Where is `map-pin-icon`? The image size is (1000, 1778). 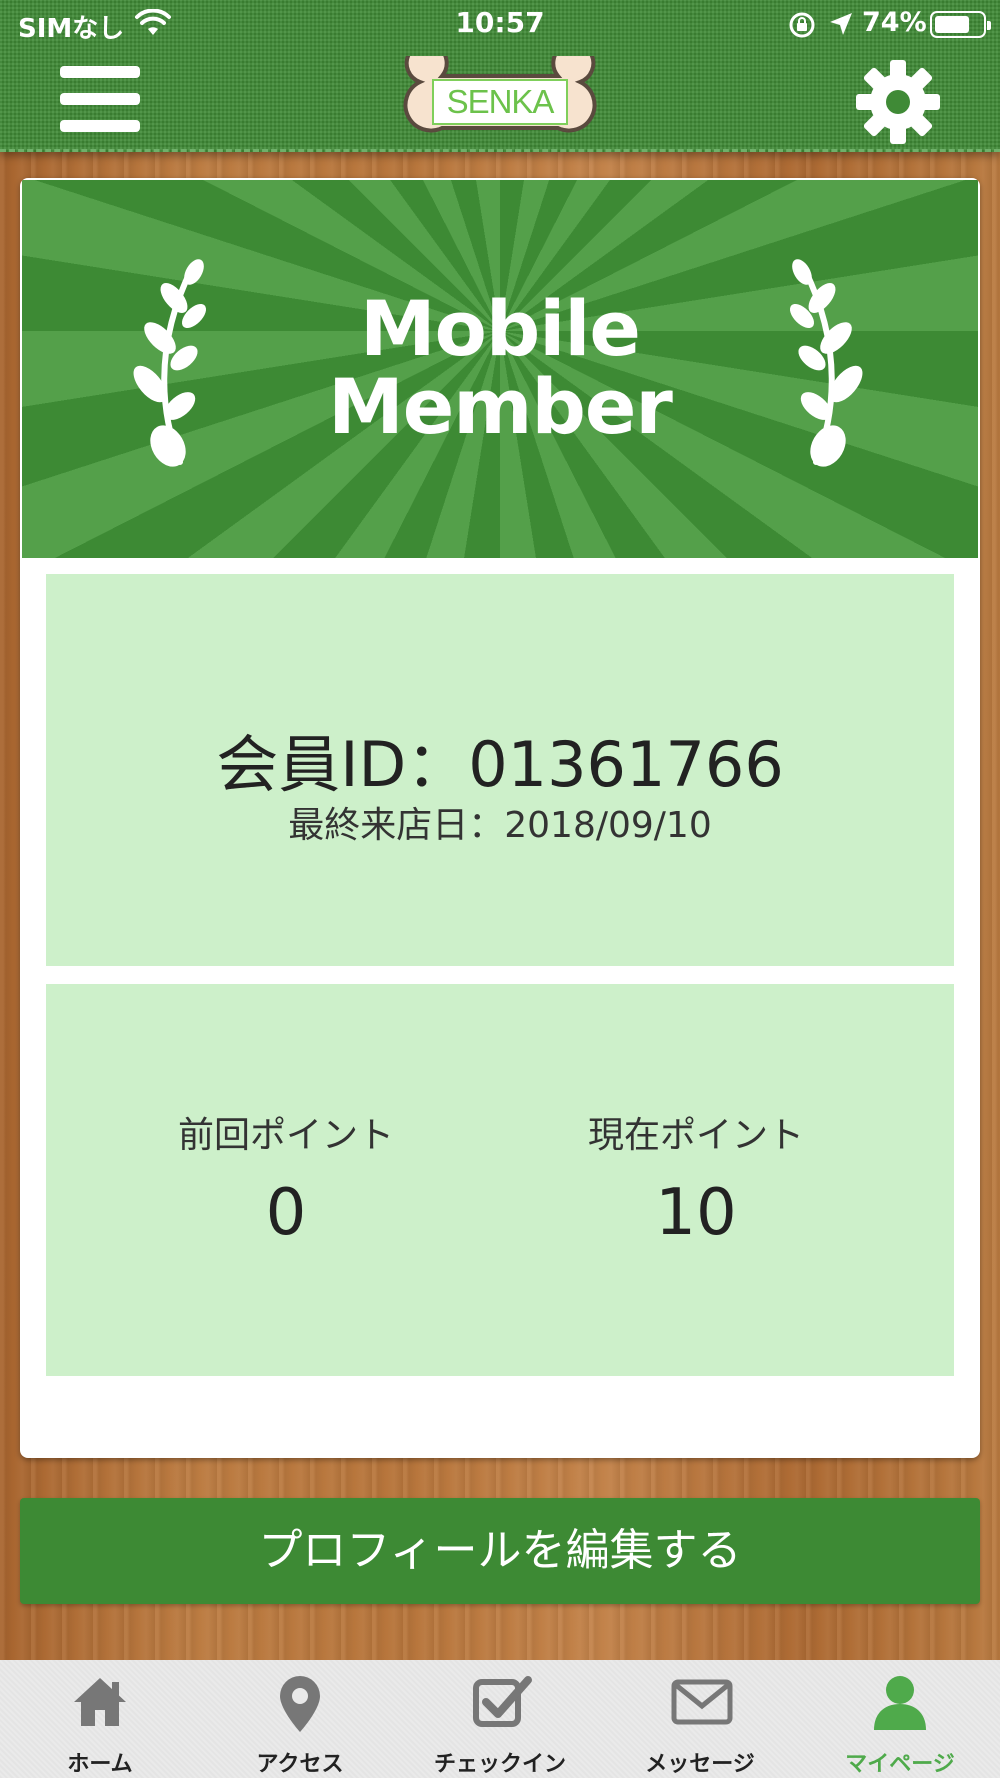
map-pin-icon is located at coordinates (300, 1704).